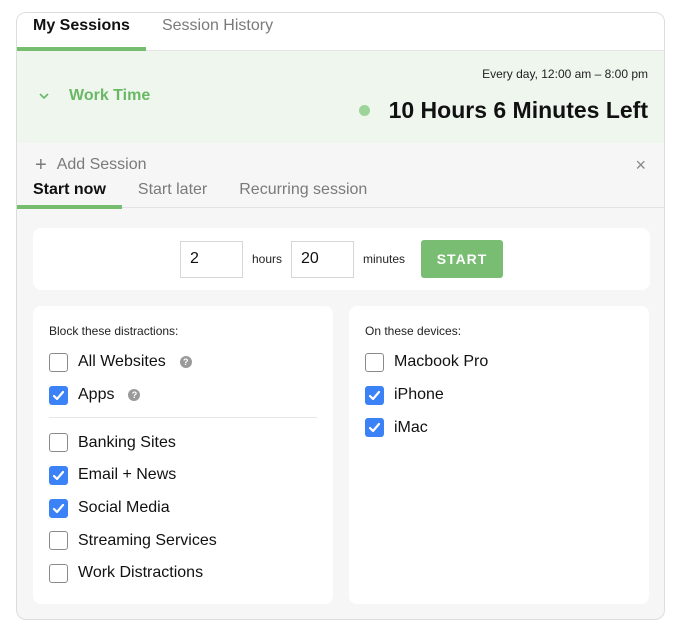 The image size is (682, 631). I want to click on distractions-title: Block these distractions:, so click(114, 331).